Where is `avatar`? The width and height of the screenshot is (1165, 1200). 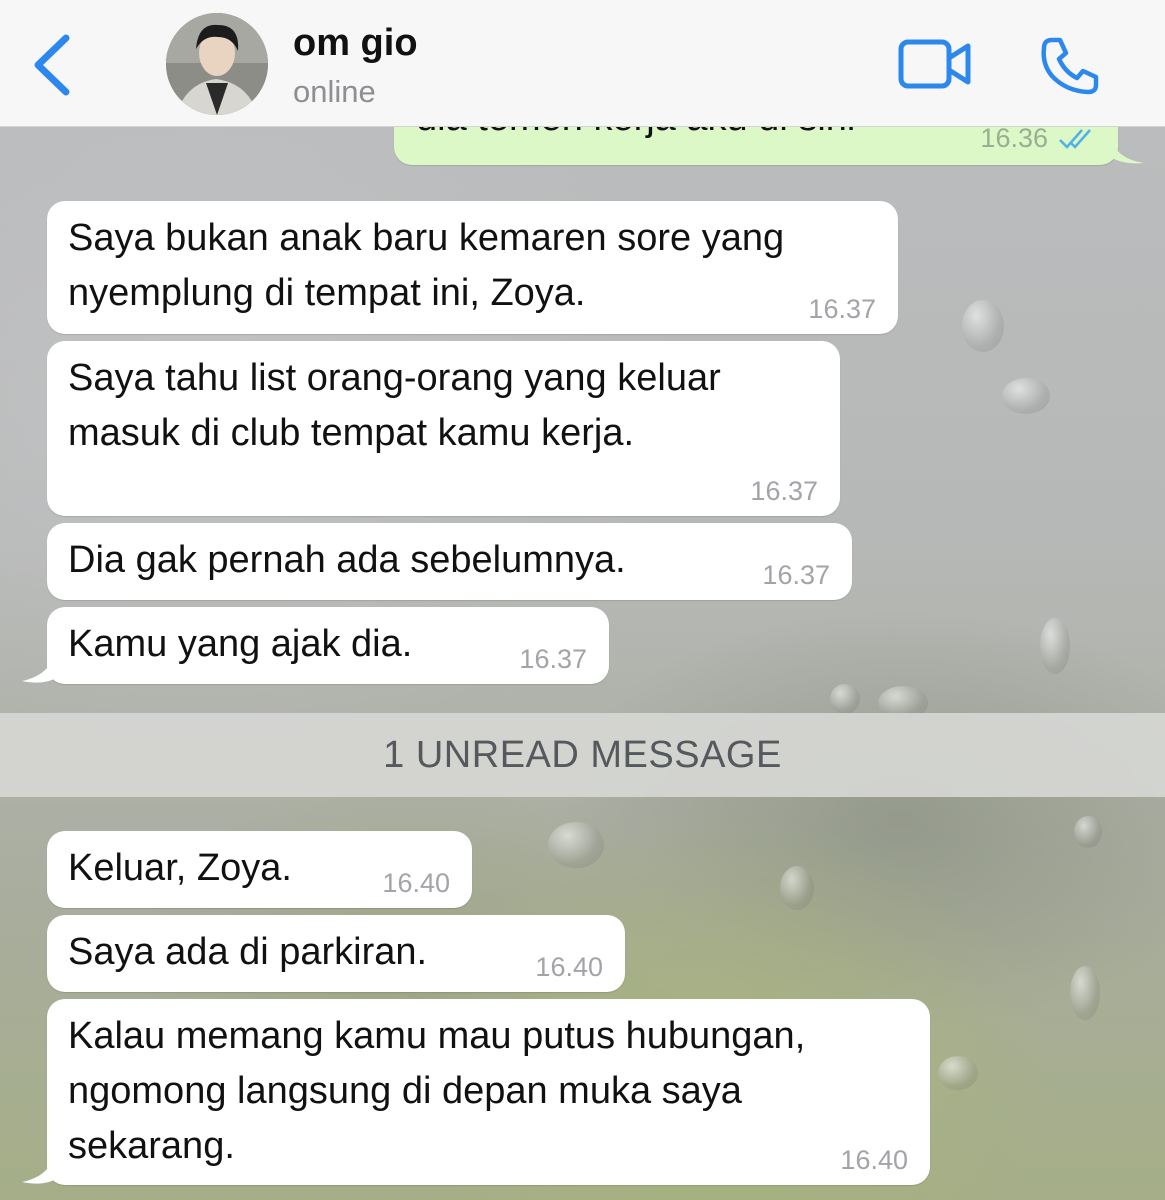 avatar is located at coordinates (217, 64).